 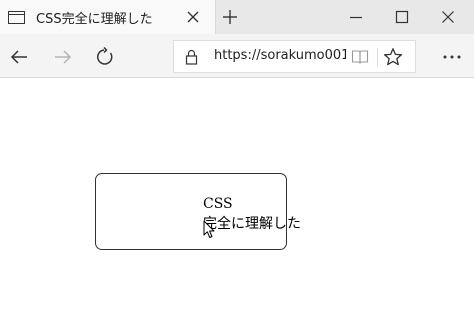 I want to click on mouse-pointer-icon, so click(x=209, y=229).